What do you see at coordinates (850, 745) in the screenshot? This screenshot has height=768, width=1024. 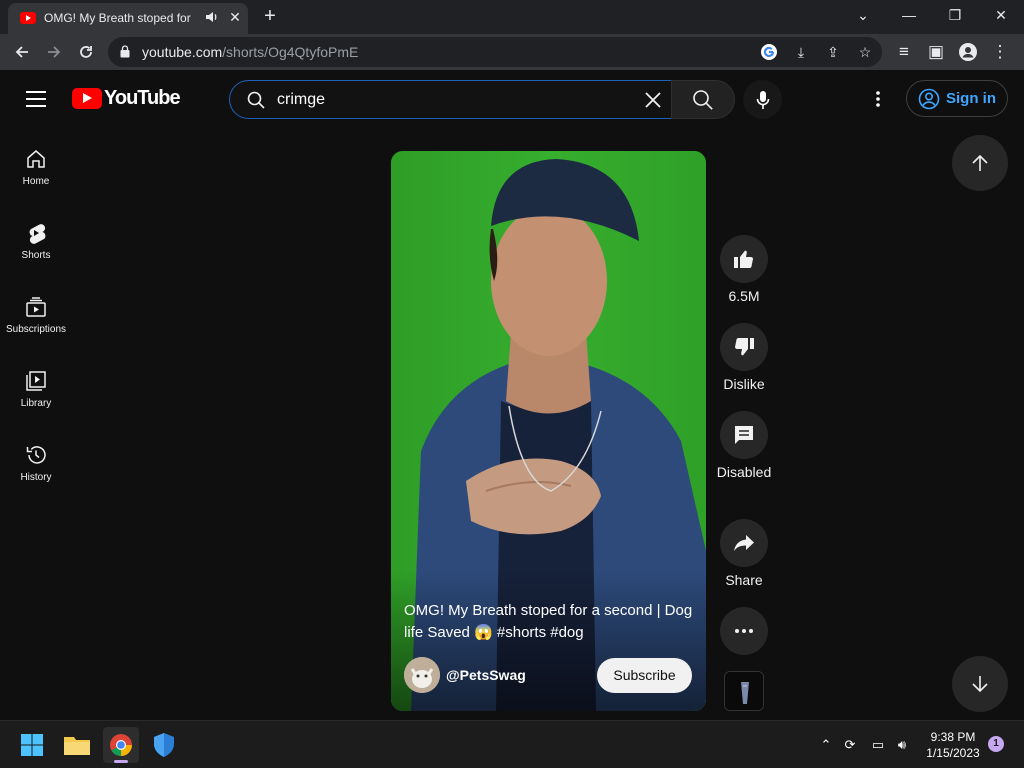 I see `sync-icon: ⟳` at bounding box center [850, 745].